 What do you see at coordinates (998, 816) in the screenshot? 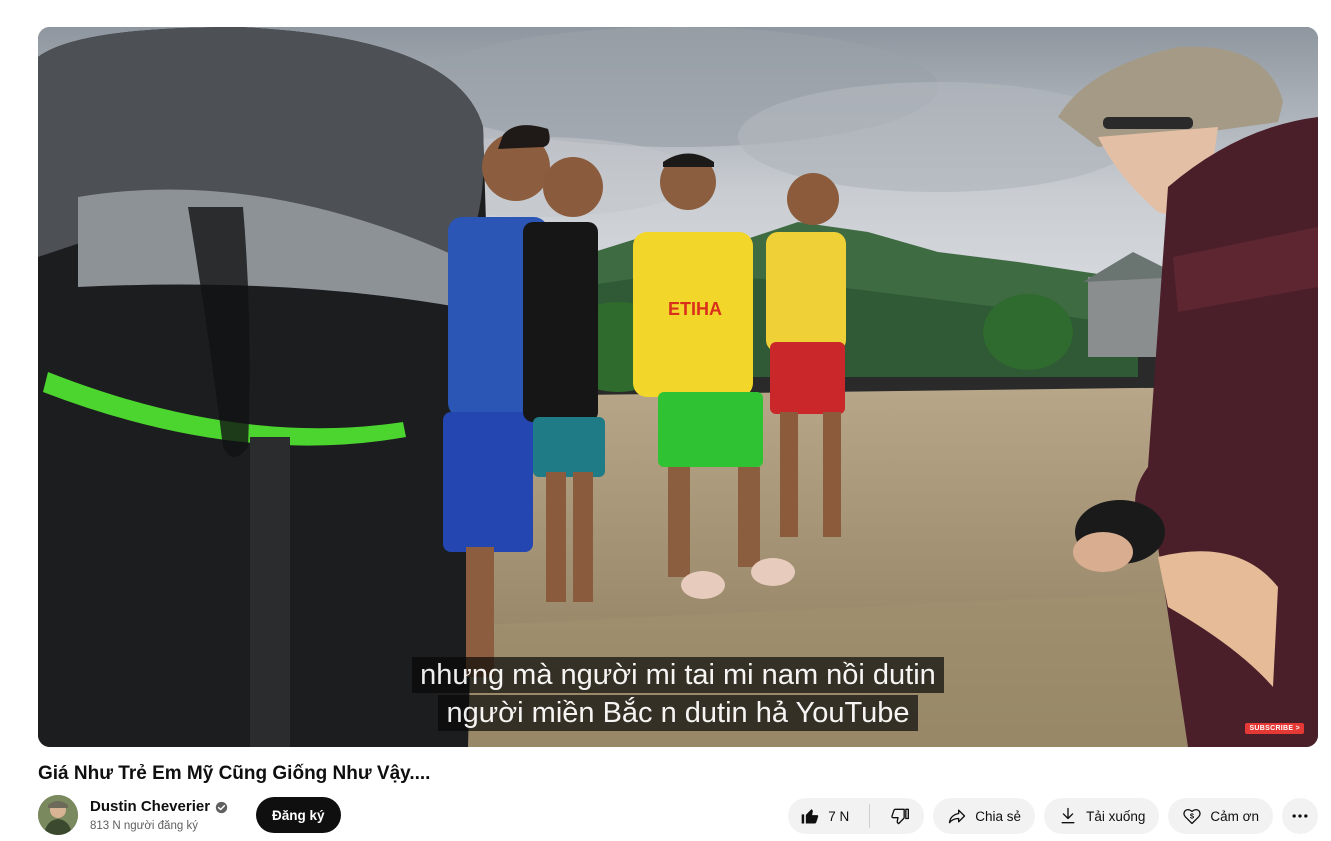
I see `share-label: Chia sẻ` at bounding box center [998, 816].